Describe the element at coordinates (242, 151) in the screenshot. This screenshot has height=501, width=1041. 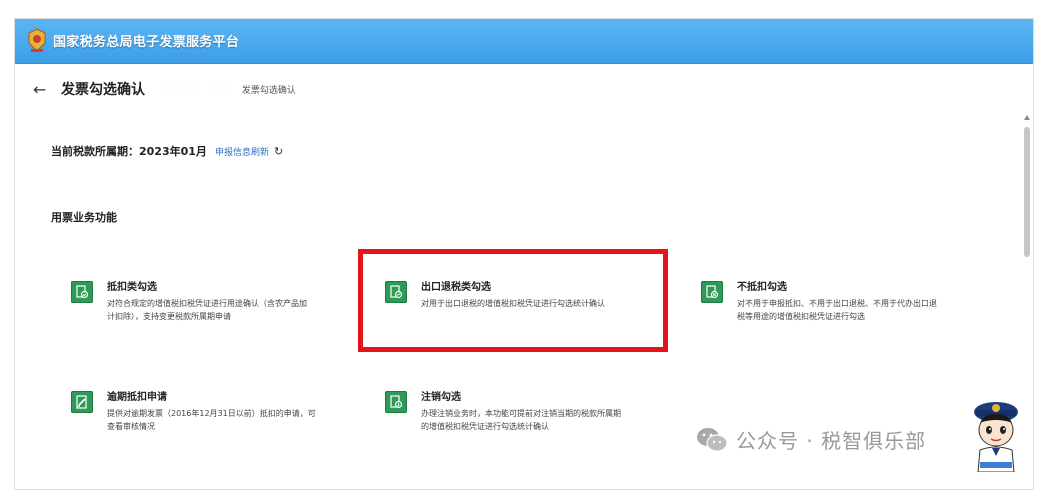
I see `refresh-declaration-link: 申报信息刷新` at that location.